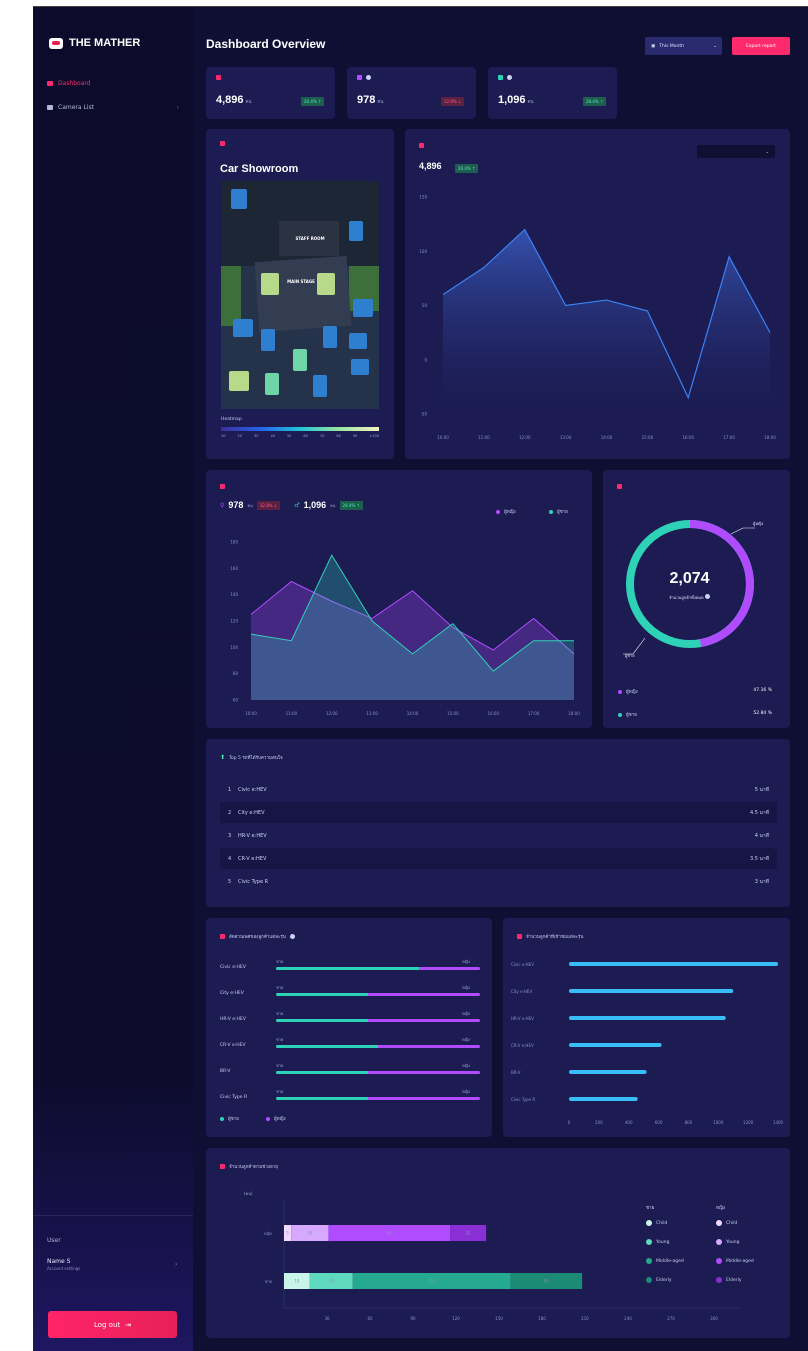 The width and height of the screenshot is (808, 1351). I want to click on y-tick-label: 100, so click(423, 251).